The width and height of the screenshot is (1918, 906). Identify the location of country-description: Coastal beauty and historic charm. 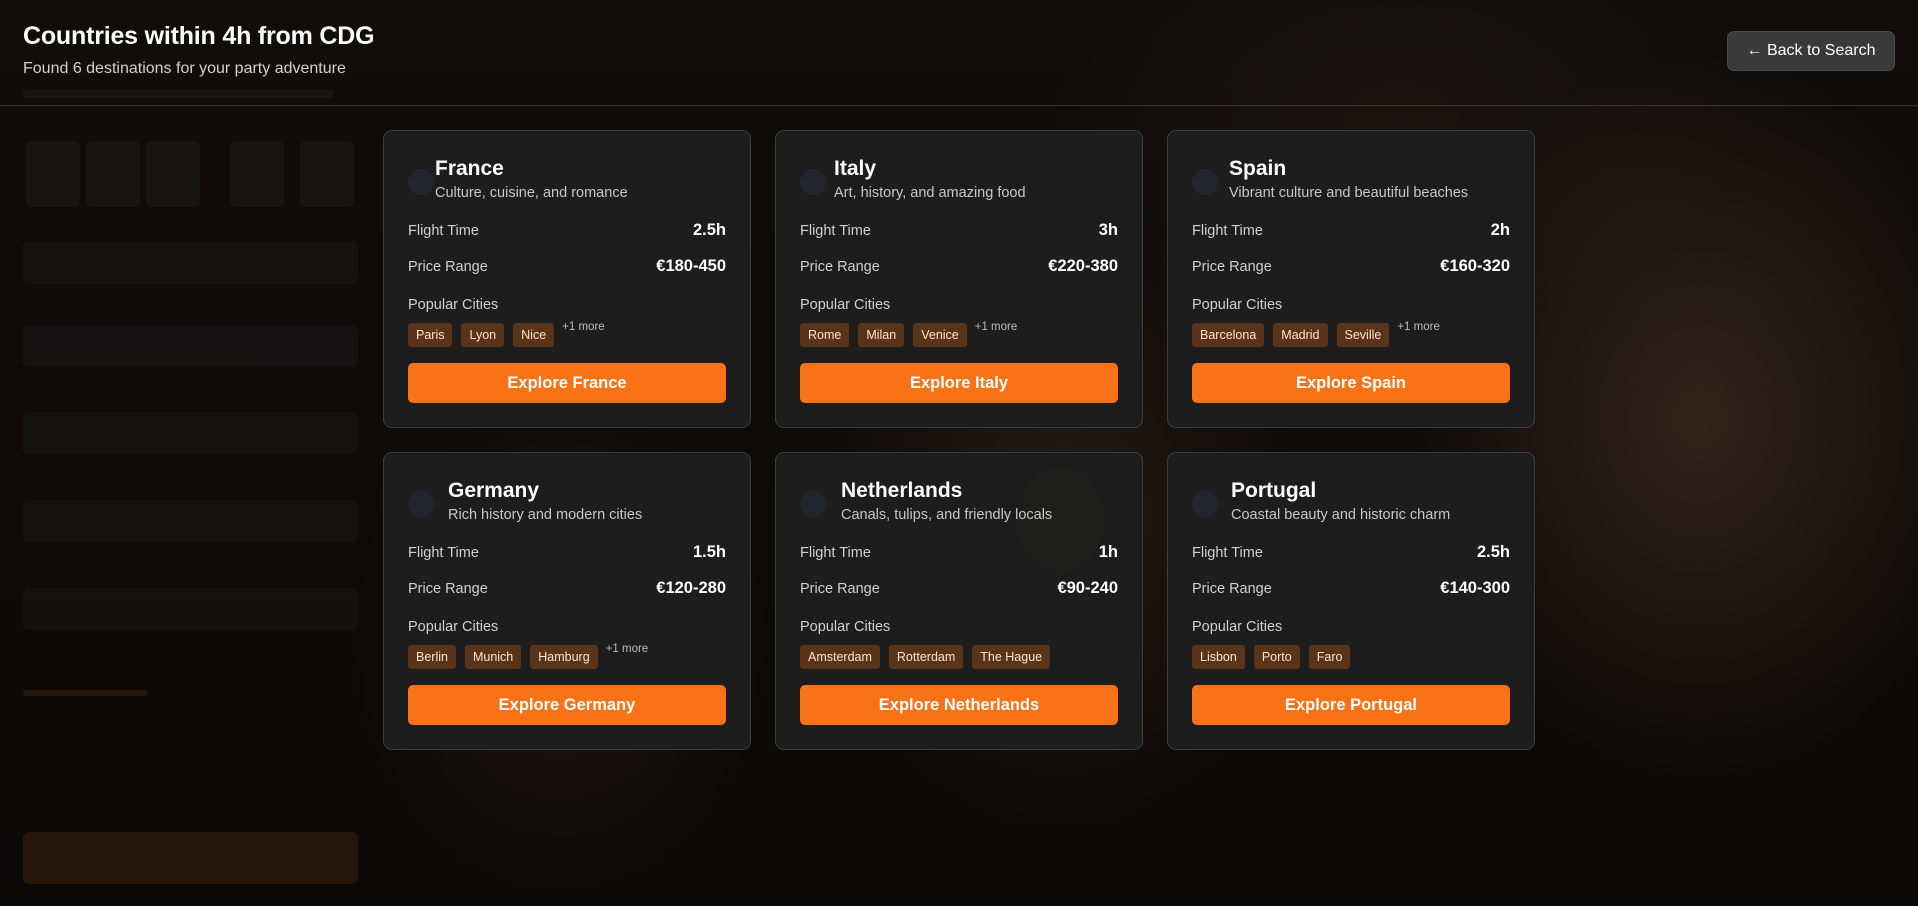
(1341, 515).